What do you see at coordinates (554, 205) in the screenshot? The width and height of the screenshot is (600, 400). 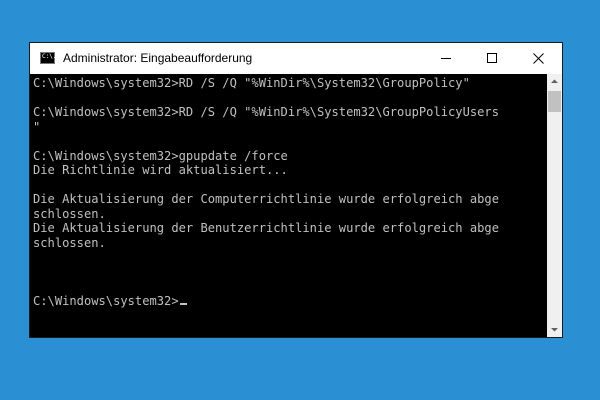 I see `vertical-scrollbar` at bounding box center [554, 205].